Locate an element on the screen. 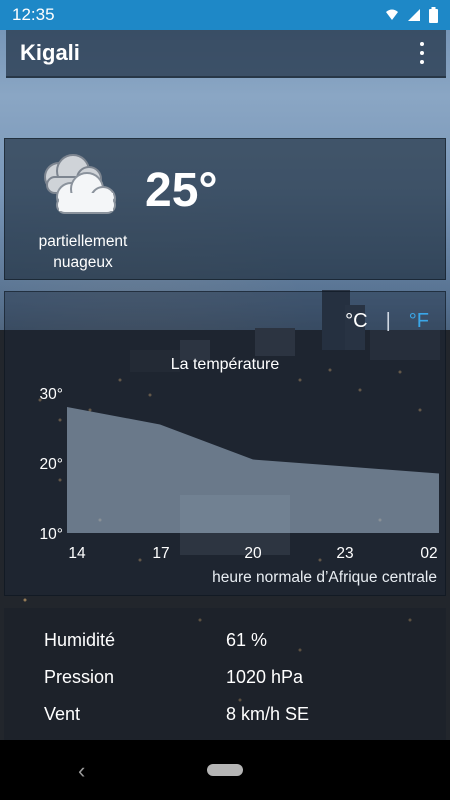 The height and width of the screenshot is (800, 450). current-temperature: 25° is located at coordinates (181, 190).